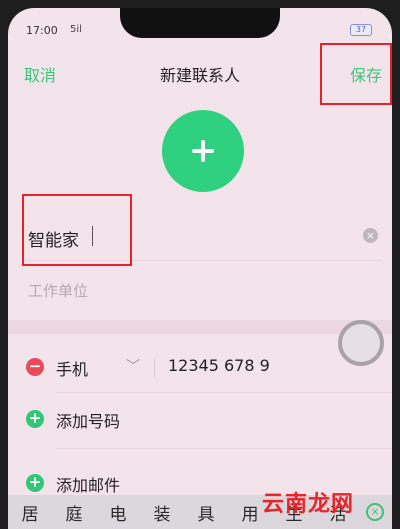 The height and width of the screenshot is (529, 400). I want to click on clear-icon: ×, so click(370, 235).